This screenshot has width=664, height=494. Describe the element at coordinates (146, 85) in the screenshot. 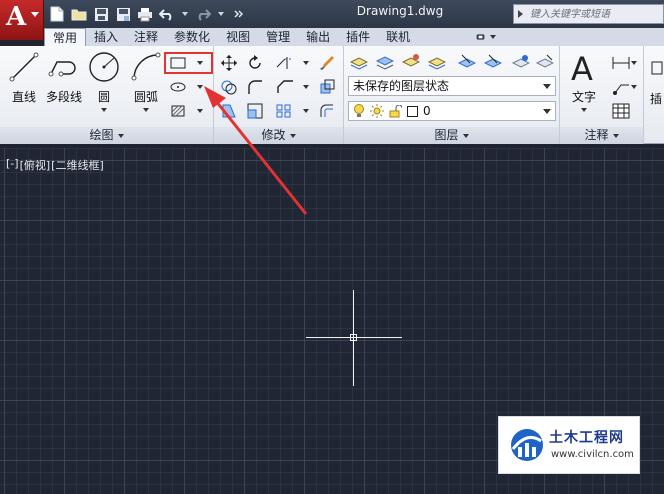

I see `arc-button: 圆弧` at that location.